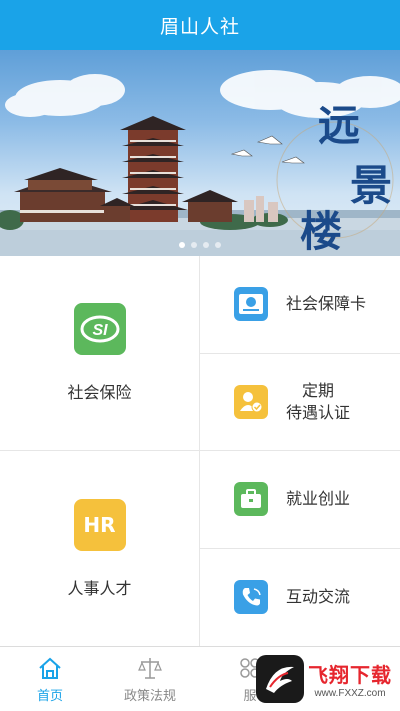  What do you see at coordinates (350, 693) in the screenshot?
I see `watermark-url: www.FXXZ.com` at bounding box center [350, 693].